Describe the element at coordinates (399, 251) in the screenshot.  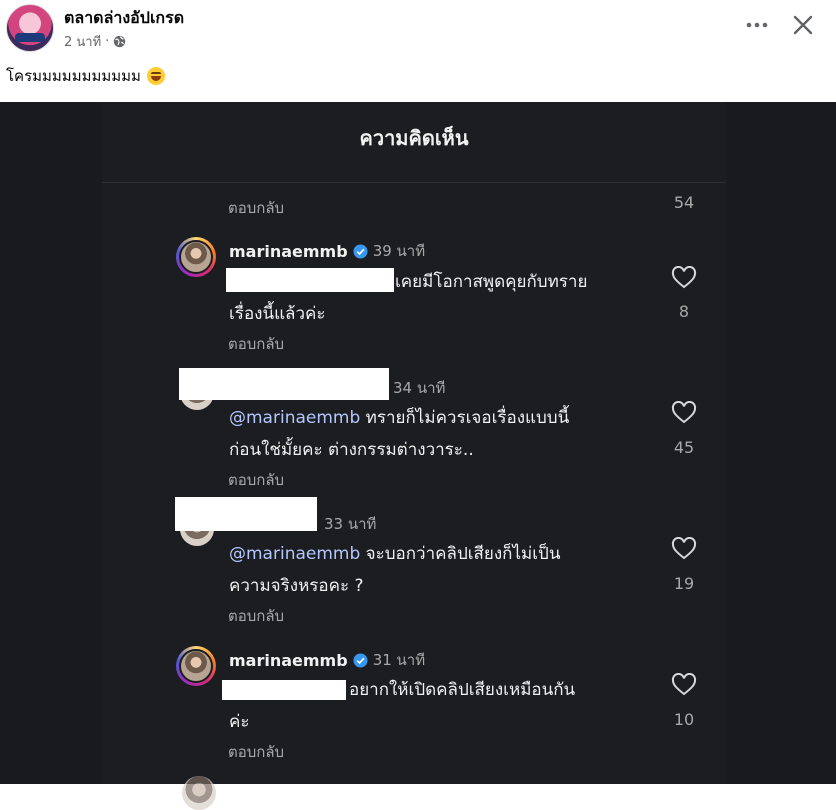
I see `comment-time: 39 นาที` at that location.